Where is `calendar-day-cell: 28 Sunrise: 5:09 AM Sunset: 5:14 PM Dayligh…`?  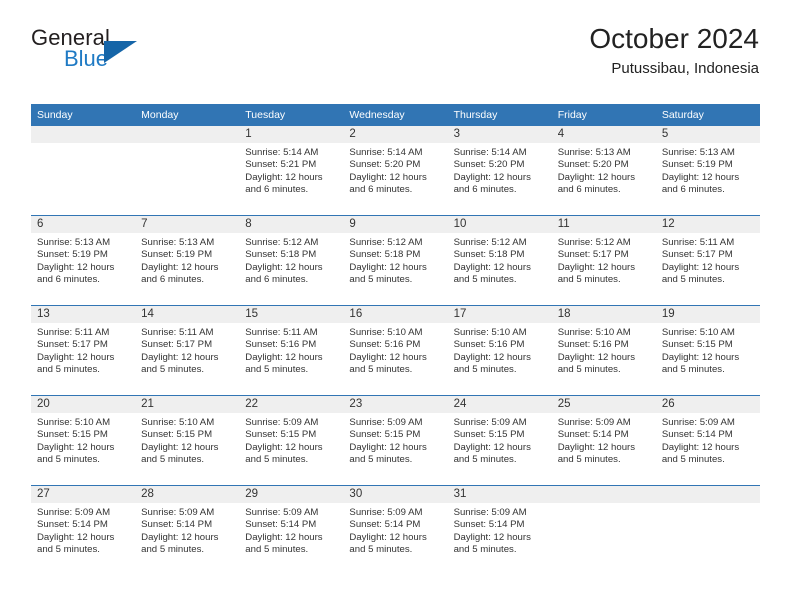
calendar-day-cell: 28 Sunrise: 5:09 AM Sunset: 5:14 PM Dayligh… is located at coordinates (187, 530).